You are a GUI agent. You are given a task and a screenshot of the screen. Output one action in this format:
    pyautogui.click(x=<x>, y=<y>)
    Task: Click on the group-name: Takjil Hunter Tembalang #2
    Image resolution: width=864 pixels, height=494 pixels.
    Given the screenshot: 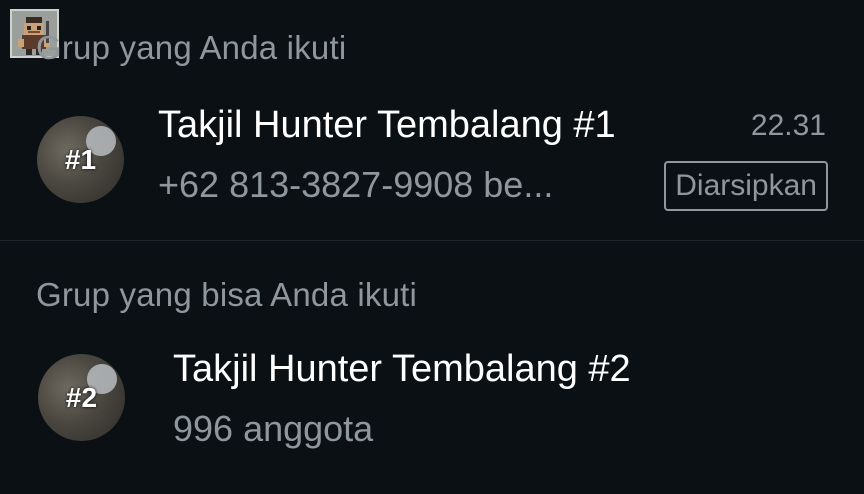 What is the action you would take?
    pyautogui.click(x=402, y=369)
    